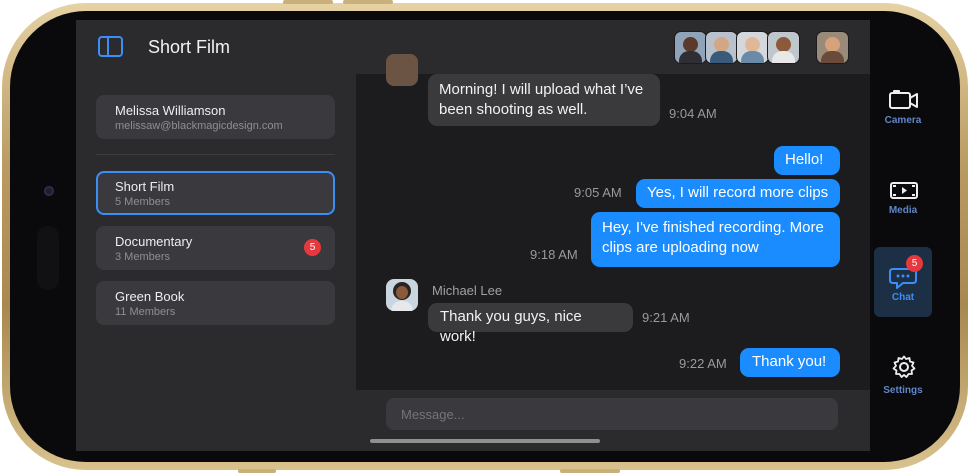  I want to click on tab-chat: 5 Chat, so click(903, 282).